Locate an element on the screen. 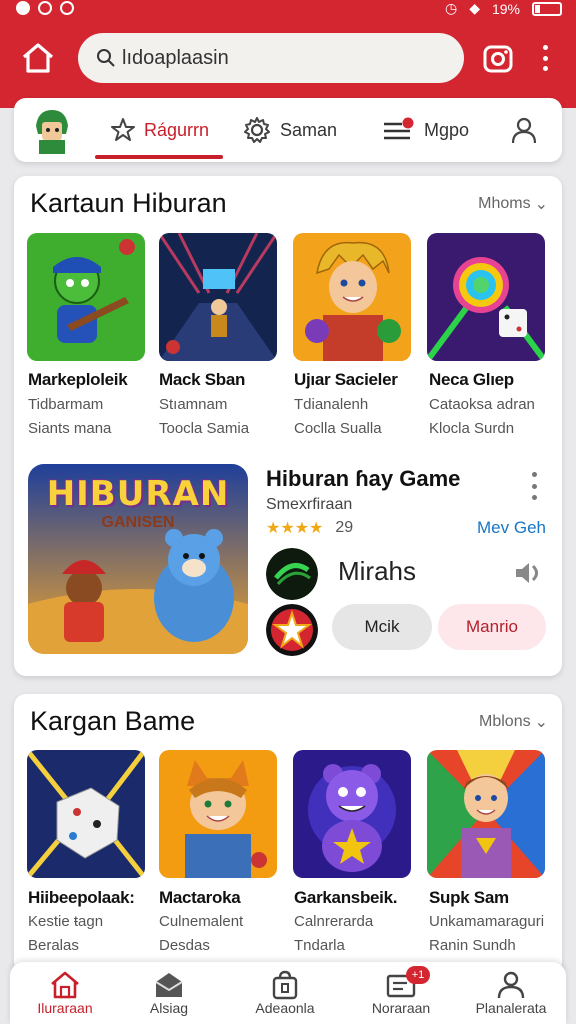  wifi-icon: ◆ is located at coordinates (474, 8).